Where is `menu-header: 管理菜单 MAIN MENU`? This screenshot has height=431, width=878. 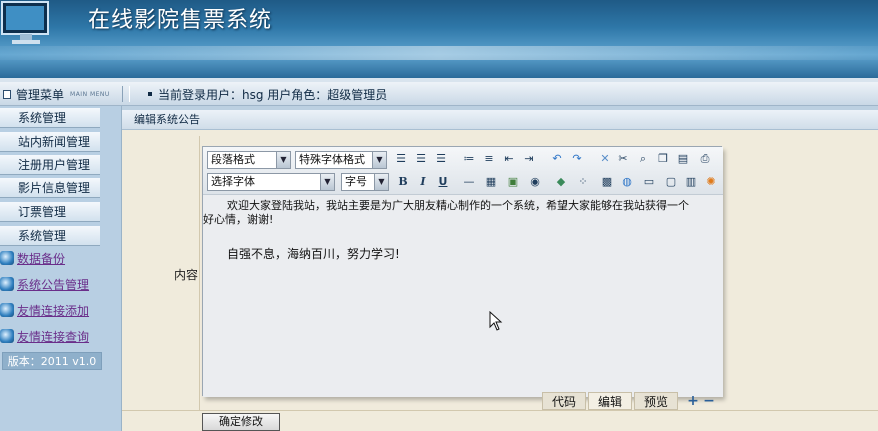 menu-header: 管理菜单 MAIN MENU is located at coordinates (61, 94).